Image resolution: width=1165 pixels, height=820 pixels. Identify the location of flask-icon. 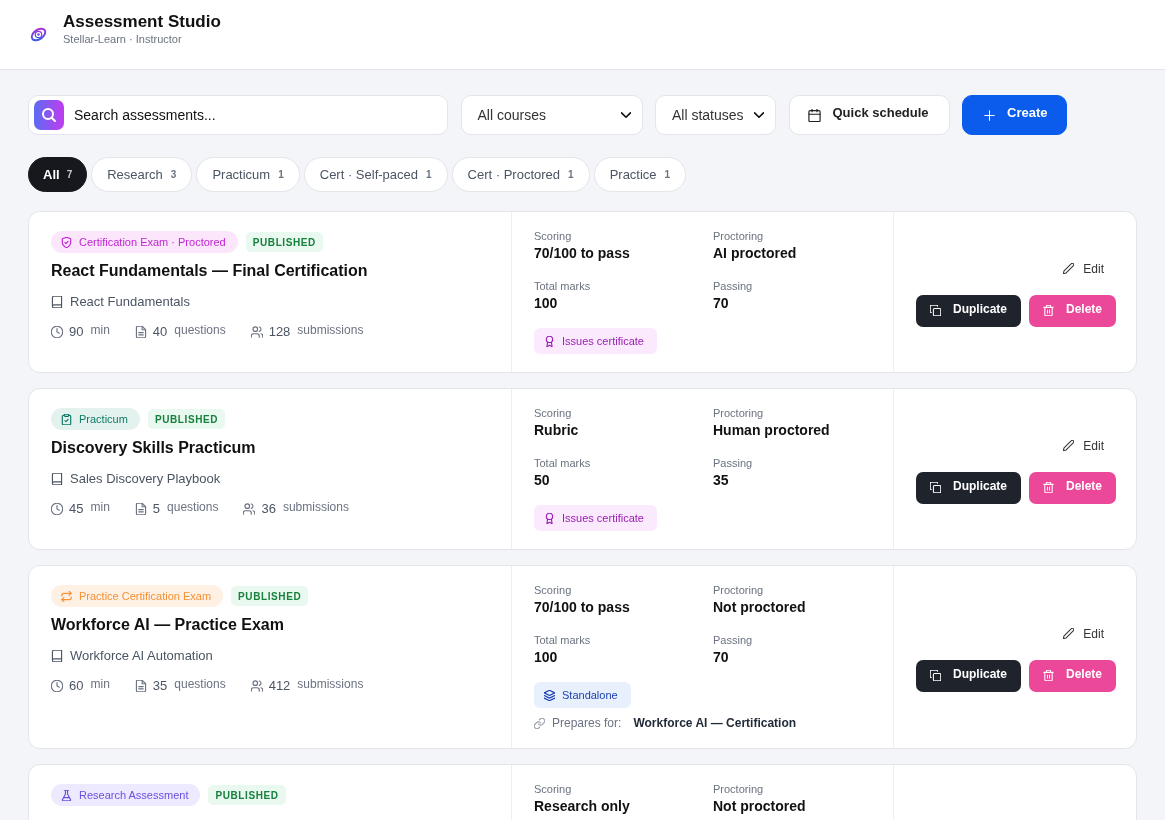
(66, 795).